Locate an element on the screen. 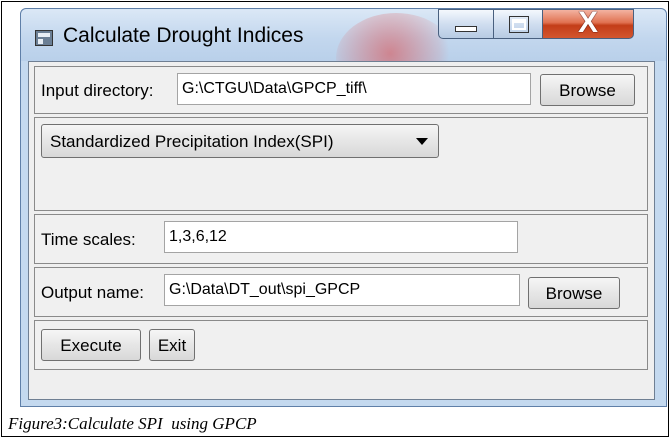 This screenshot has width=672, height=439. input-directory-label: Input directory: is located at coordinates (97, 90).